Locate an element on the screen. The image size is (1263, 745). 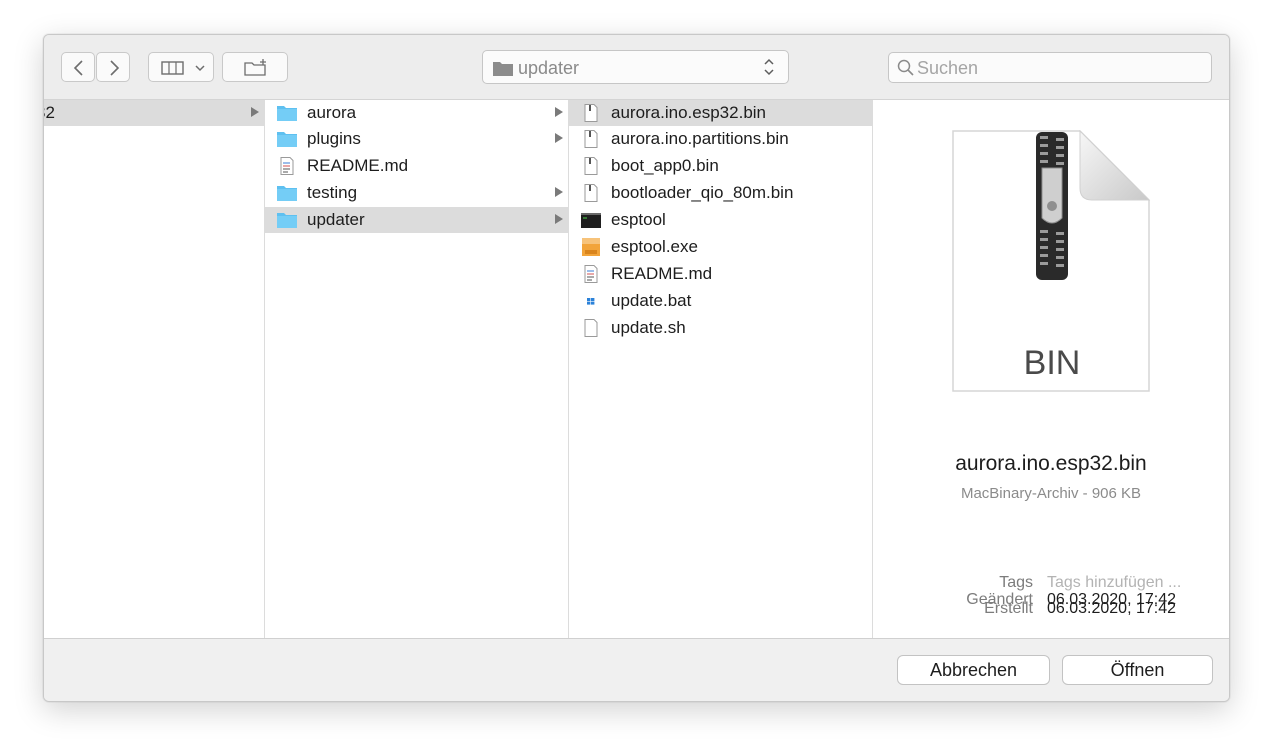
column-1: 32 is located at coordinates (154, 369).